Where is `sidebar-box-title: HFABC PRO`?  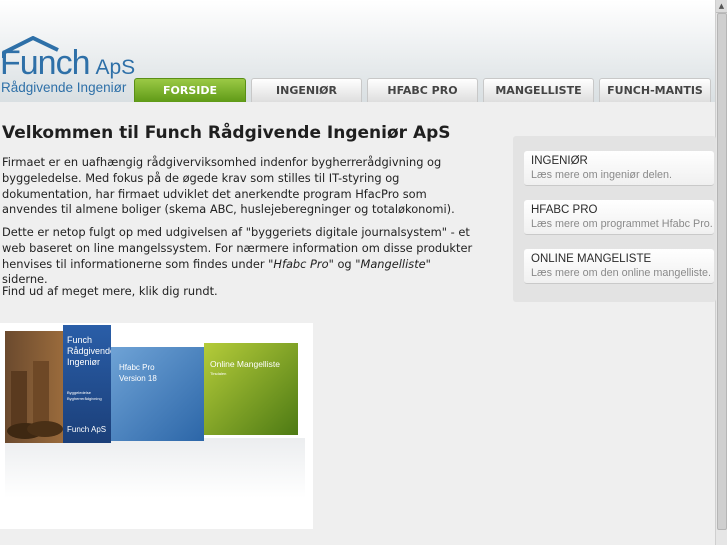
sidebar-box-title: HFABC PRO is located at coordinates (564, 210).